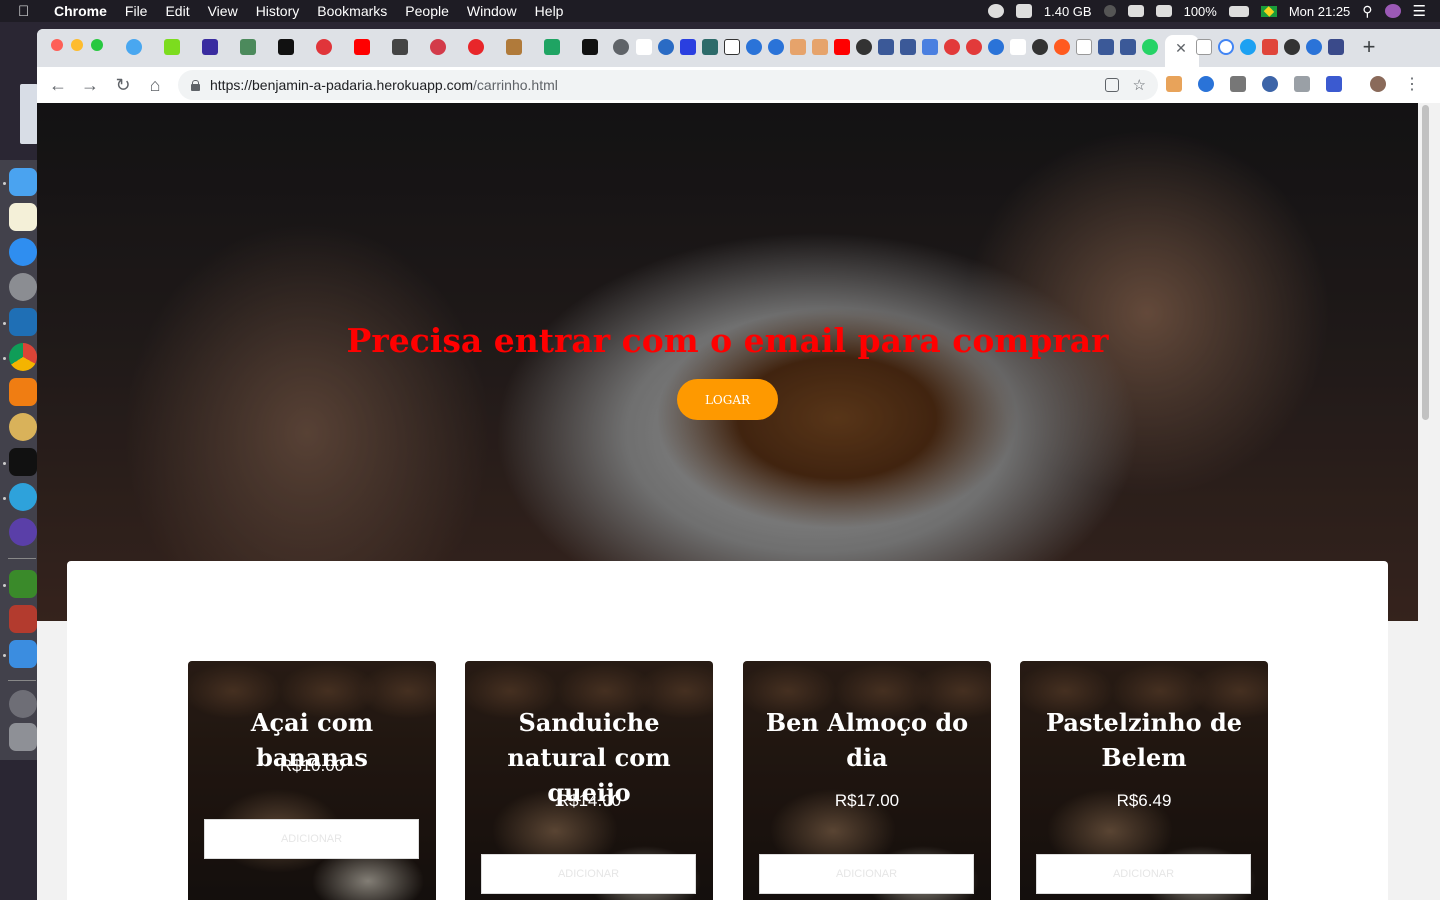 Image resolution: width=1440 pixels, height=900 pixels. What do you see at coordinates (1248, 47) in the screenshot?
I see `twitter-favicon-icon` at bounding box center [1248, 47].